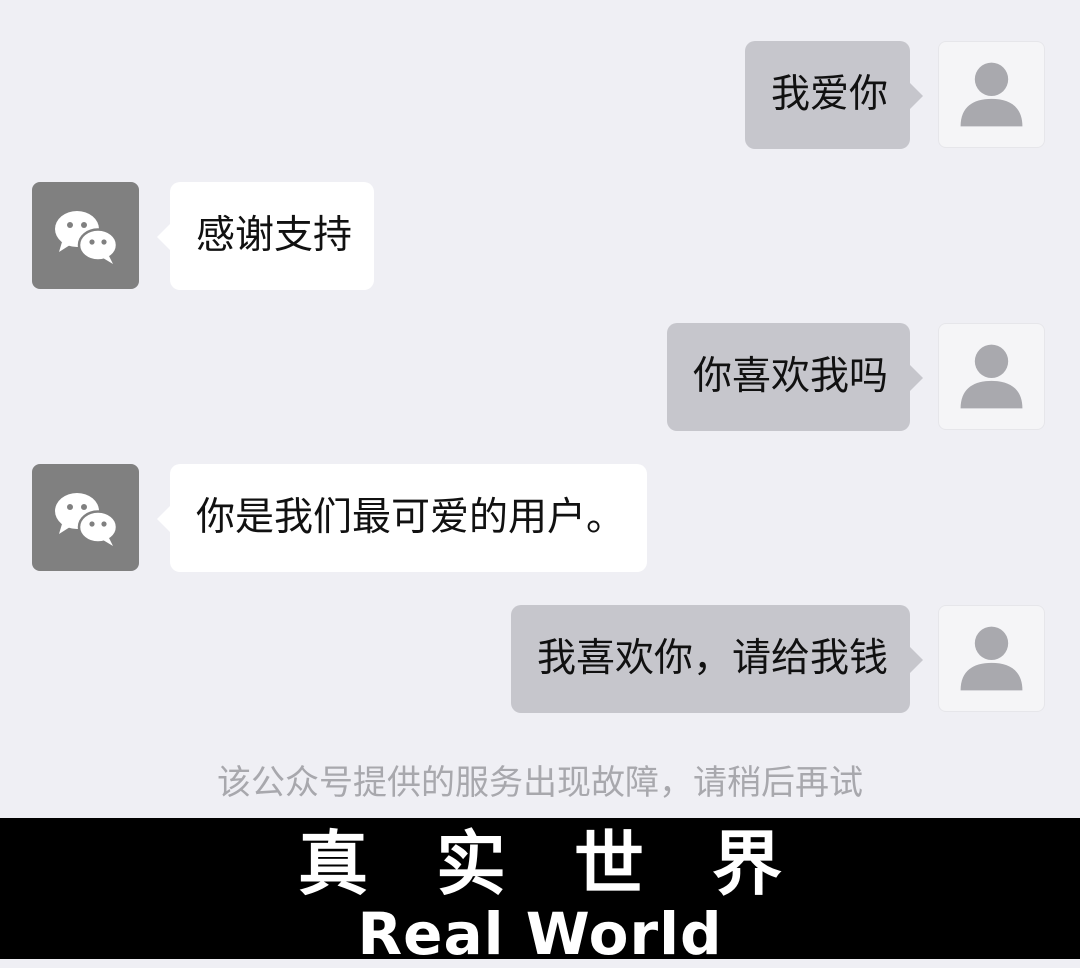 The image size is (1080, 968). I want to click on message-row: 你是我们最可爱的用户。, so click(540, 519).